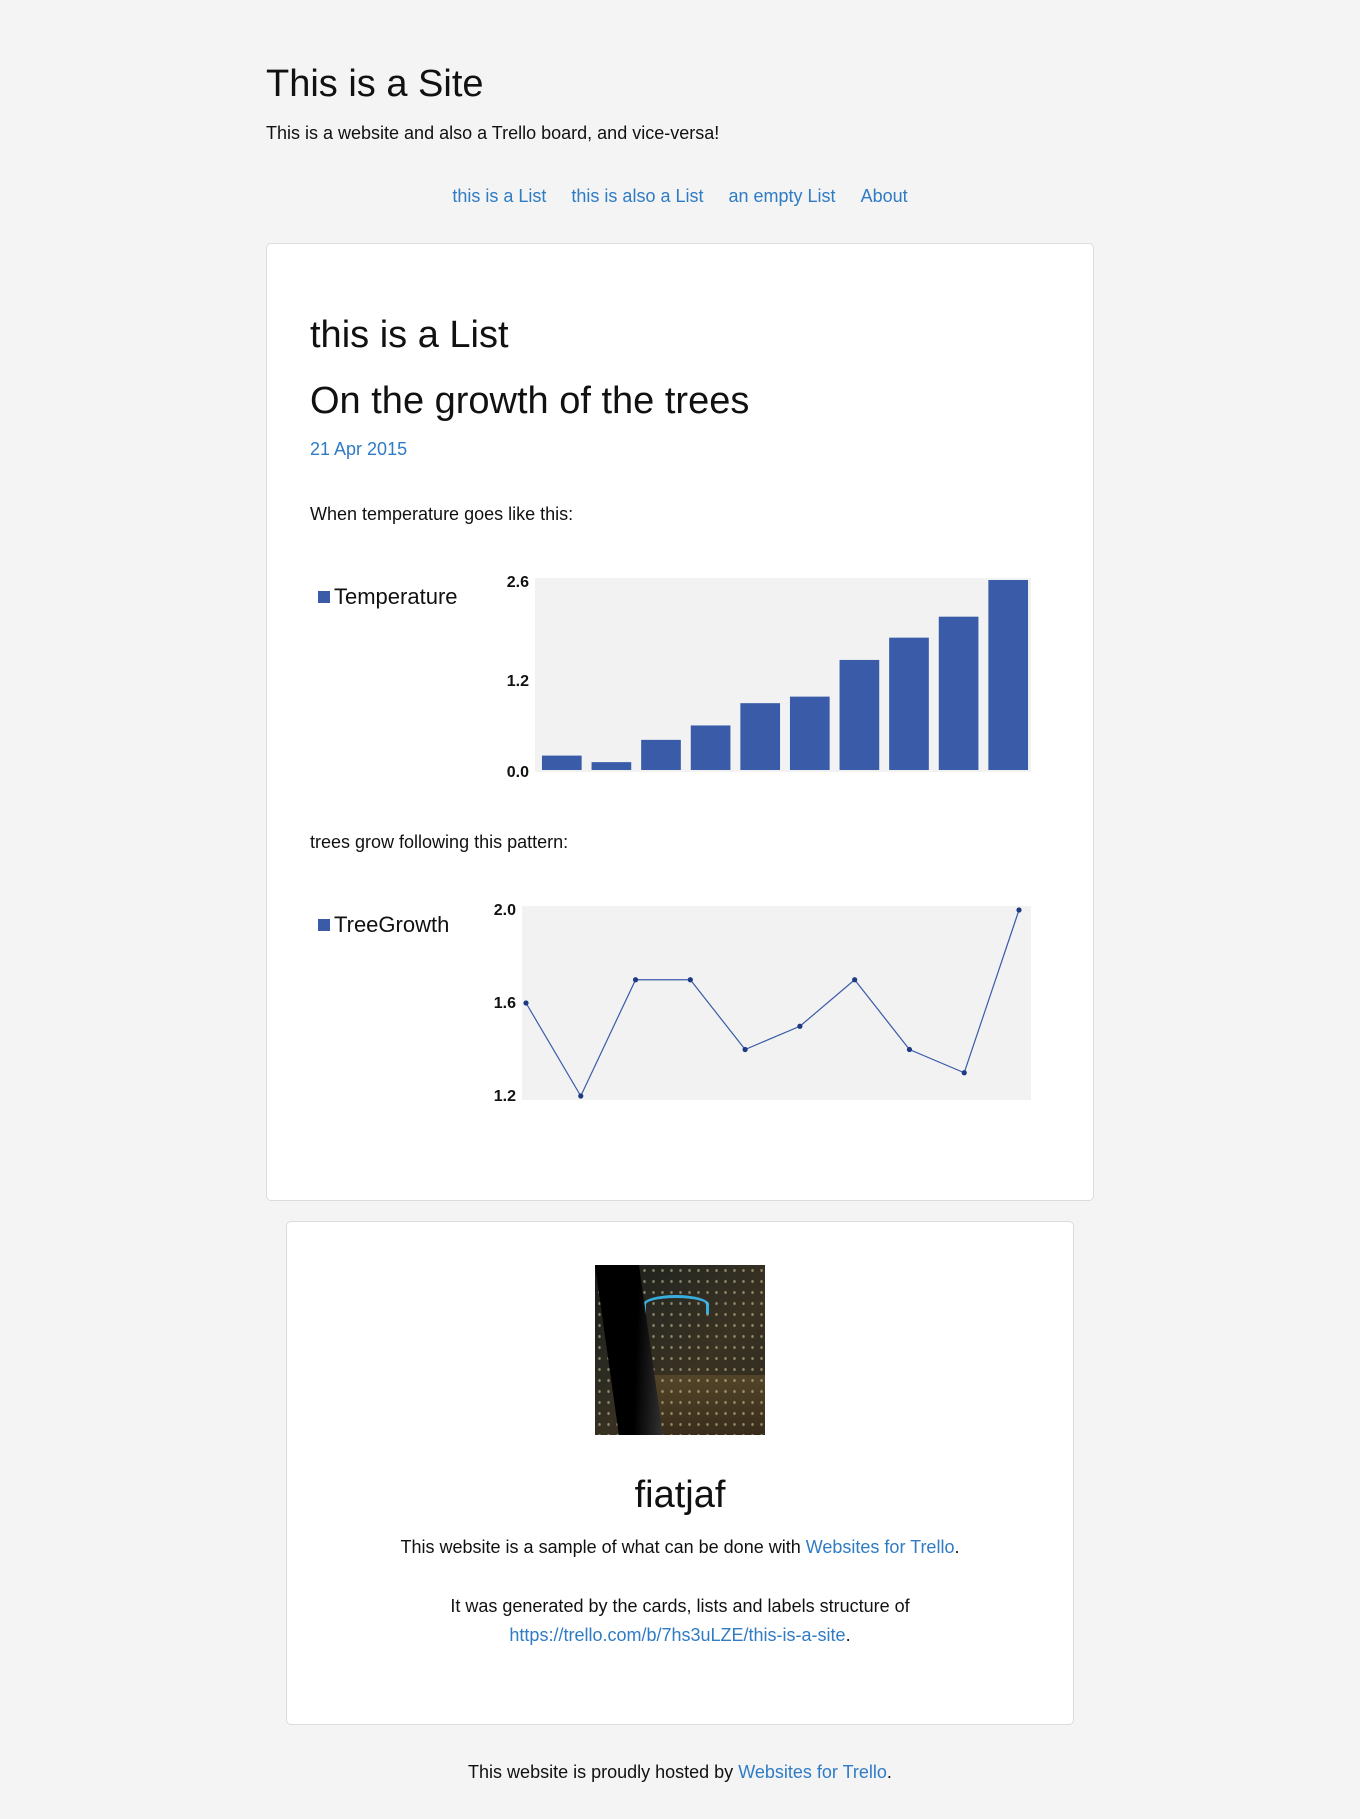  I want to click on card-date-link: 21 Apr 2015, so click(358, 449).